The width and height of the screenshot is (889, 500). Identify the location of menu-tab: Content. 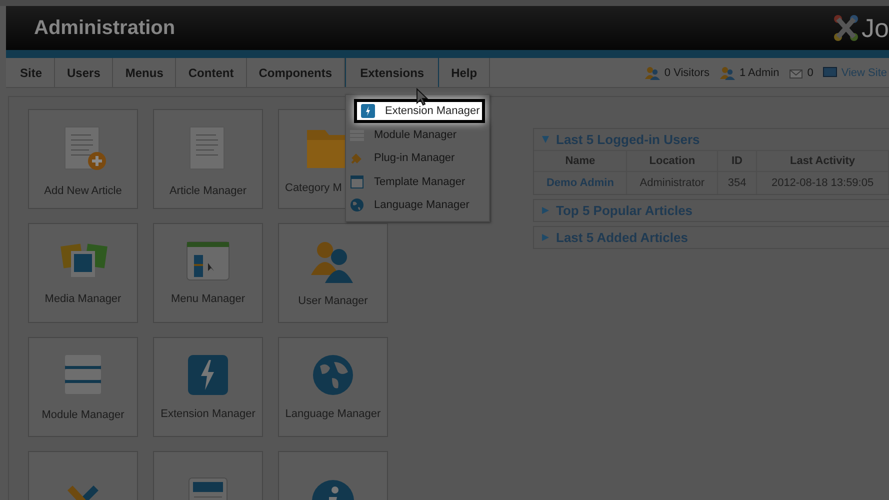
(211, 72).